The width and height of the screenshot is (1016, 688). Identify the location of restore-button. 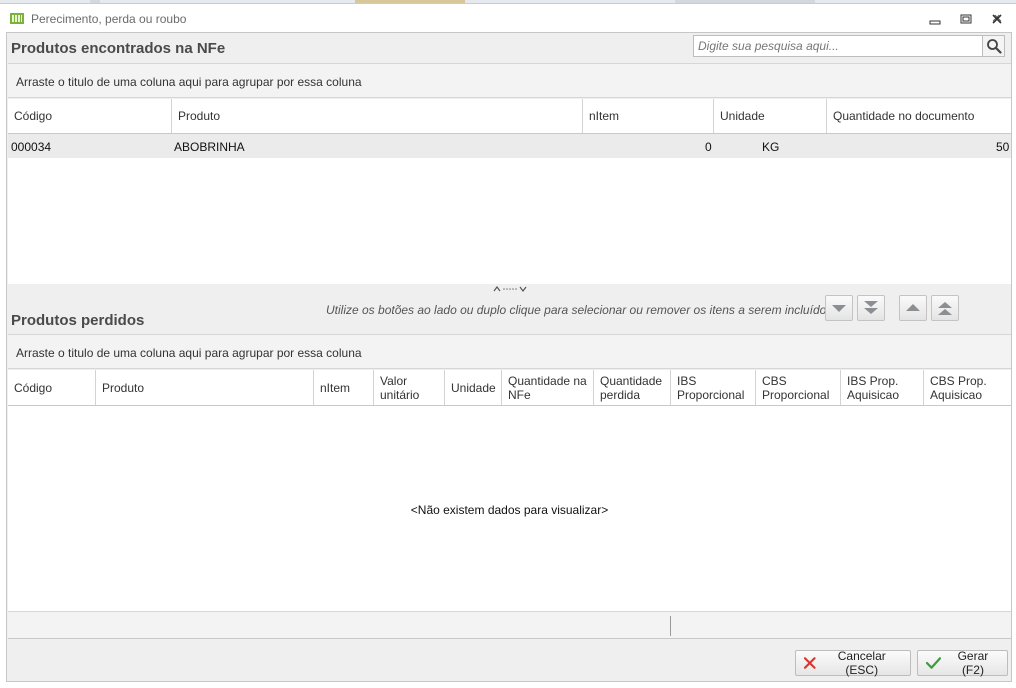
(966, 19).